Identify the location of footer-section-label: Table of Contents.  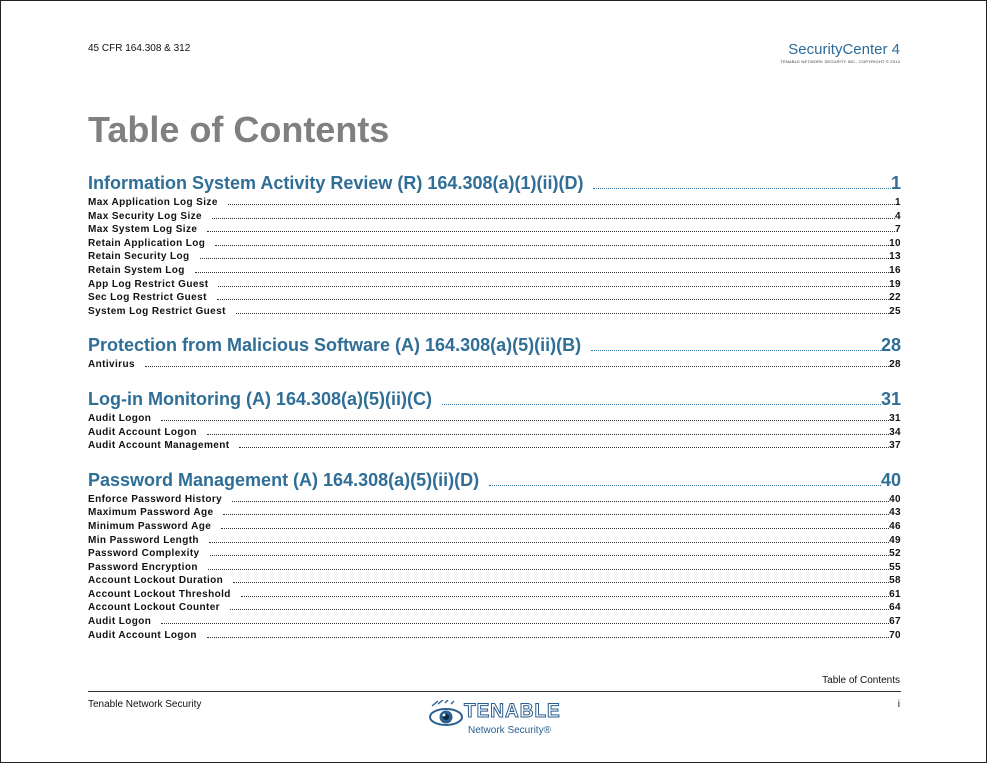
(861, 680).